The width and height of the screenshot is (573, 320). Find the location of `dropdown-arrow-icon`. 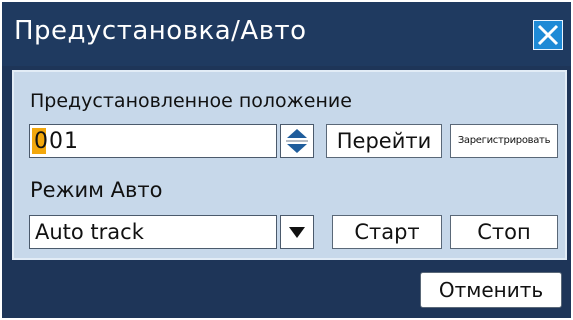

dropdown-arrow-icon is located at coordinates (297, 232).